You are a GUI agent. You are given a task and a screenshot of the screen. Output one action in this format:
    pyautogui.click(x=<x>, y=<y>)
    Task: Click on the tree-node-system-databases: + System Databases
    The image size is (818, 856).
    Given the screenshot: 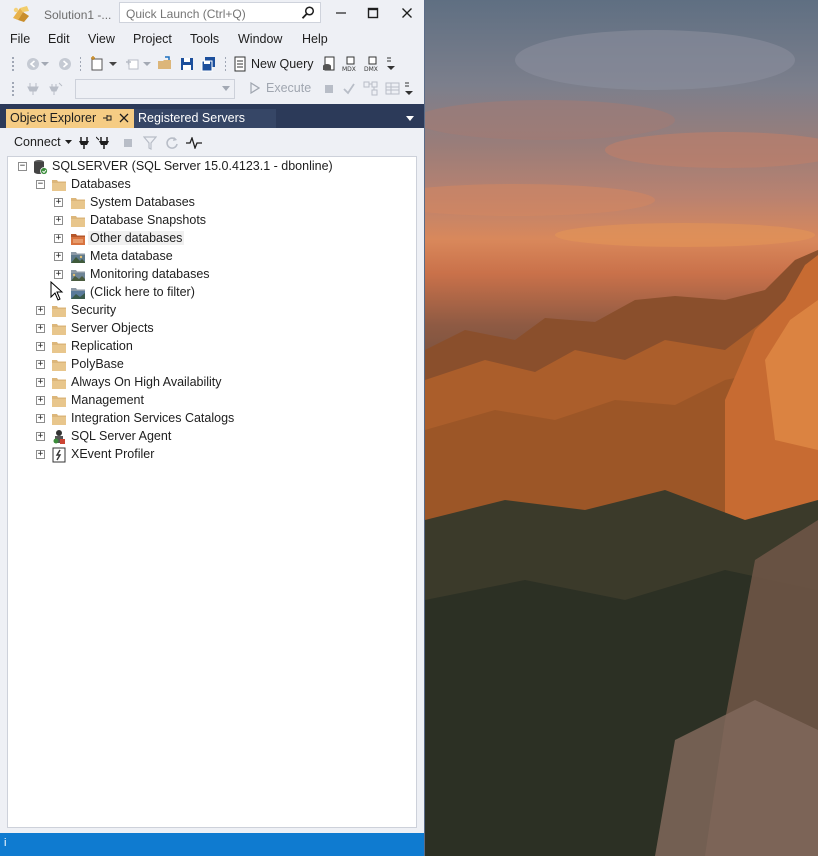 What is the action you would take?
    pyautogui.click(x=208, y=203)
    